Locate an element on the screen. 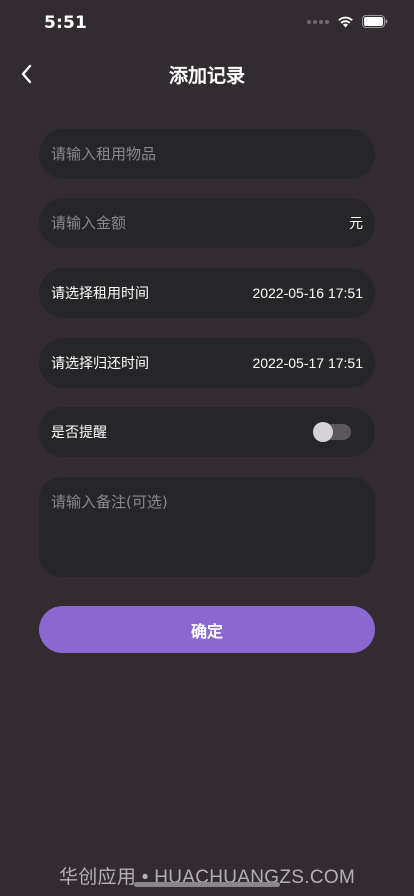 This screenshot has width=414, height=896. notes-field is located at coordinates (207, 527).